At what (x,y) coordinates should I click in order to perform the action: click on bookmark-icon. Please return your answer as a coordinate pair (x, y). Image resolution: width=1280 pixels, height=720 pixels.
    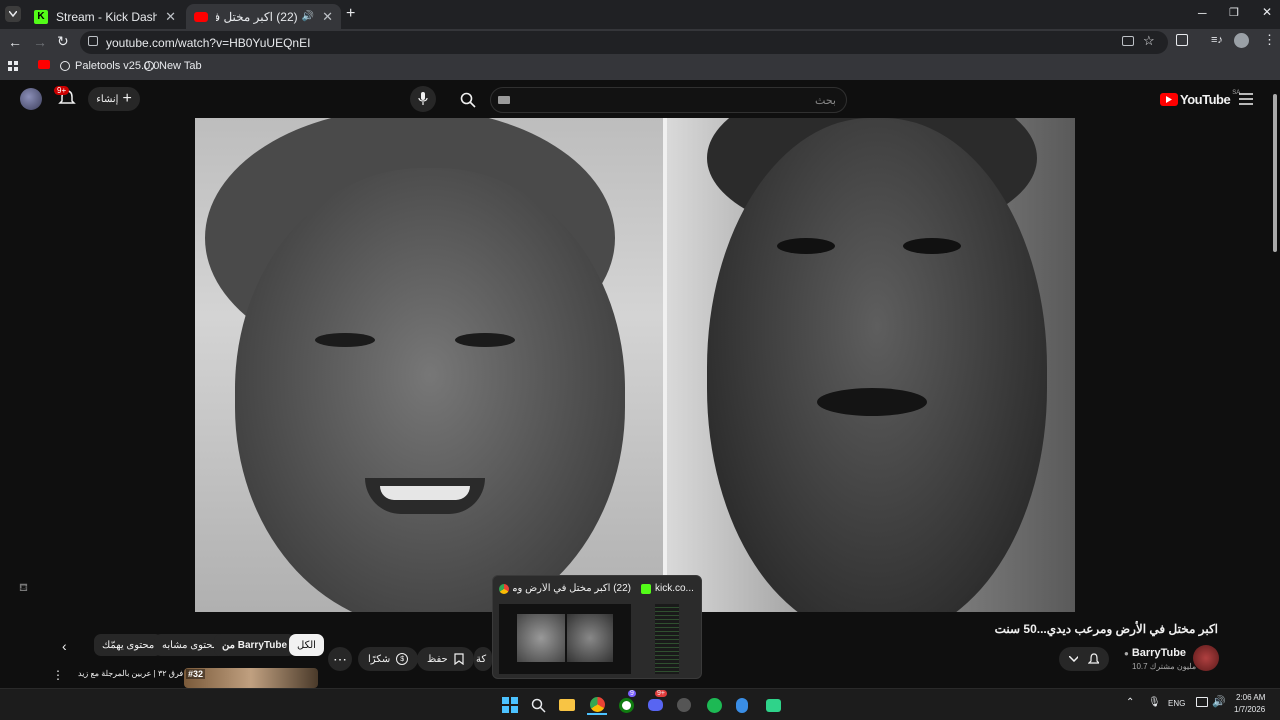
    Looking at the image, I should click on (459, 659).